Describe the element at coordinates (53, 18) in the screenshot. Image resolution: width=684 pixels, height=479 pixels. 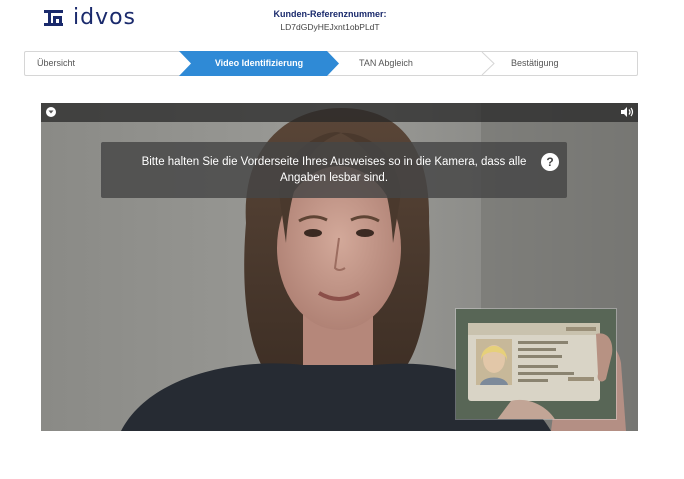
I see `logo-mark-icon` at that location.